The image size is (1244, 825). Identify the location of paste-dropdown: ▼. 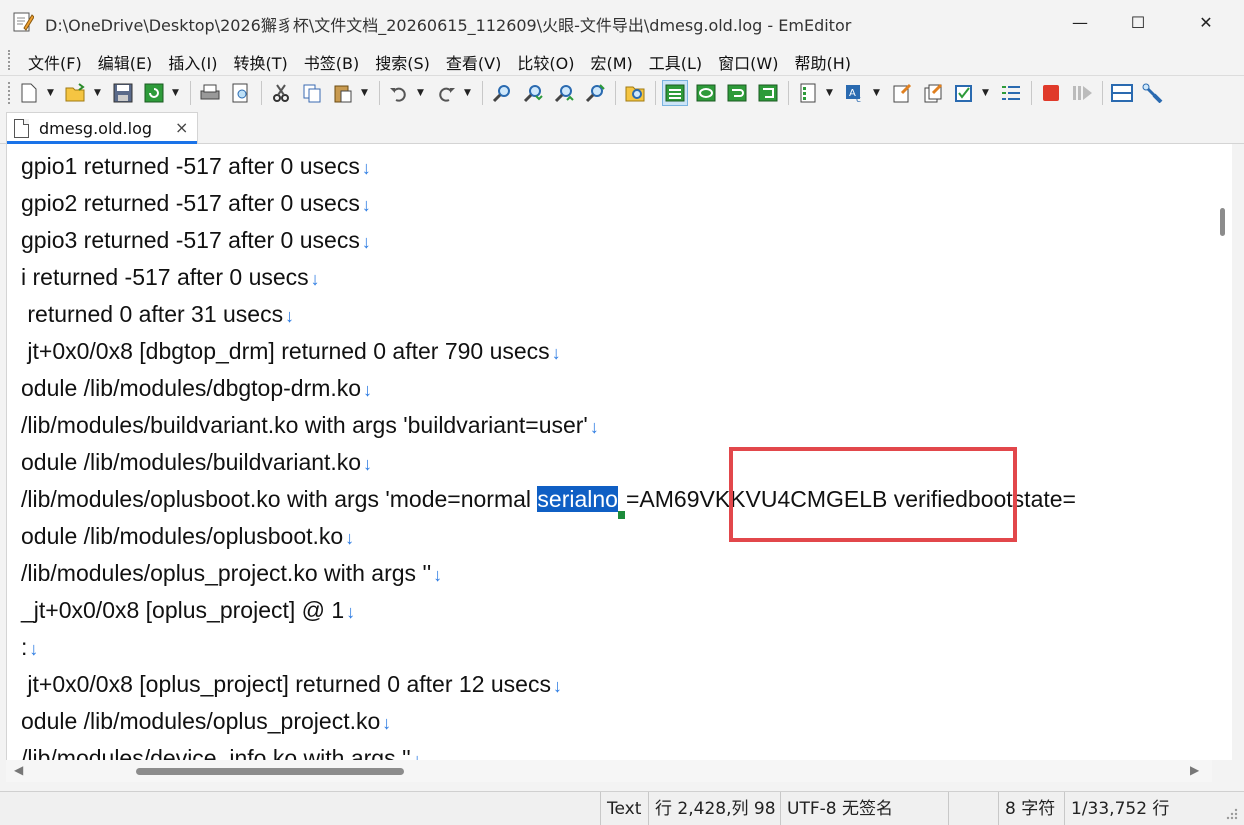
(366, 93).